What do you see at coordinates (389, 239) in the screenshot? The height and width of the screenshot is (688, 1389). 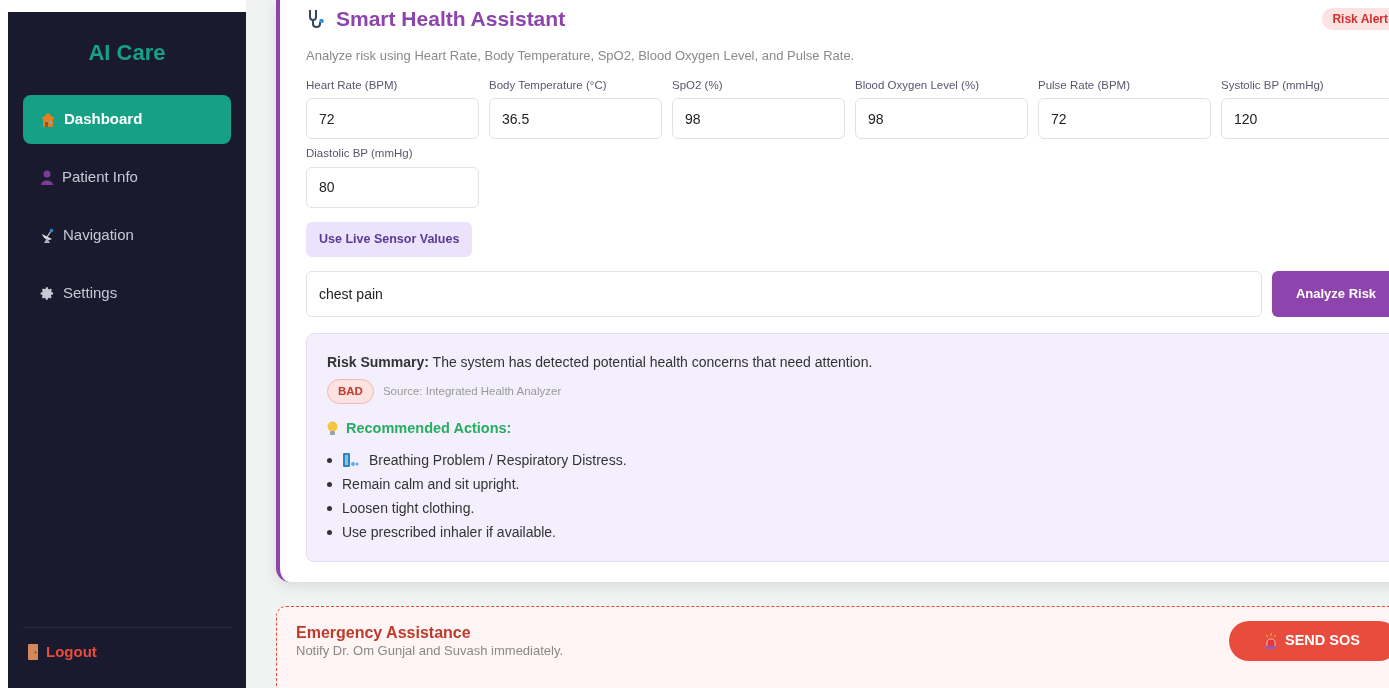 I see `live-sensor-button: Use Live Sensor Values` at bounding box center [389, 239].